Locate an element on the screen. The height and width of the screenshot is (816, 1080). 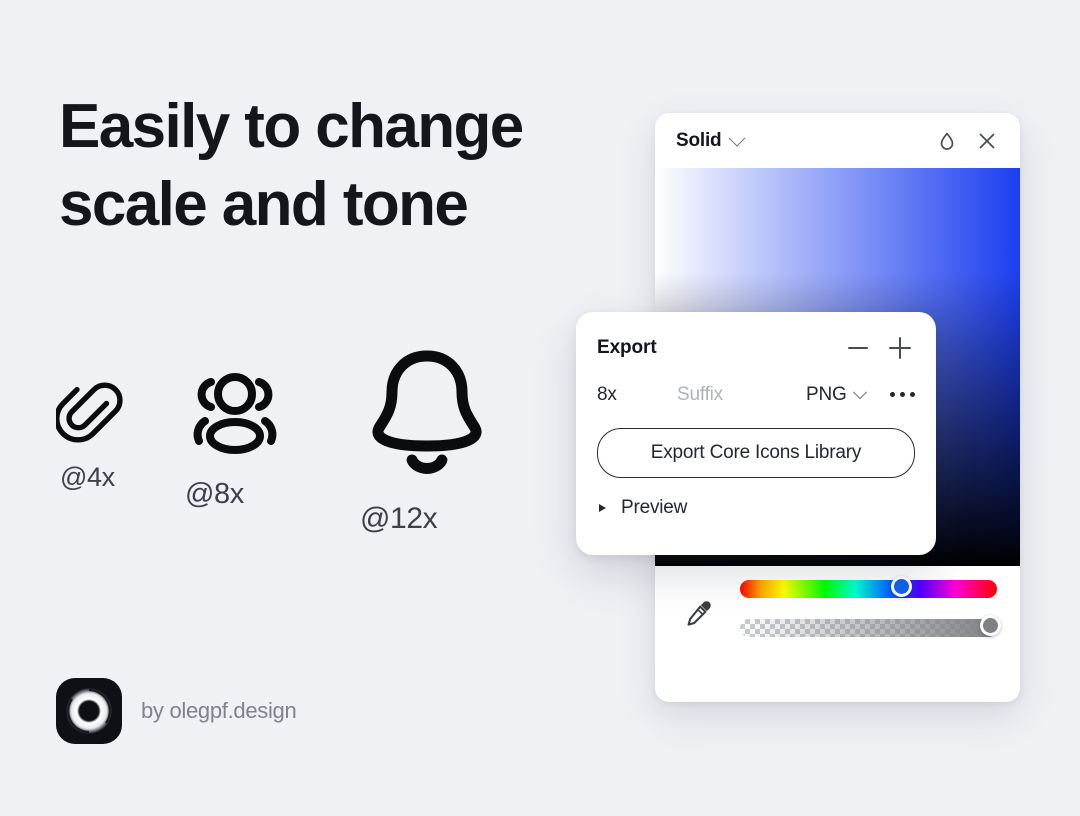
olegpf-swirl-logo is located at coordinates (89, 711).